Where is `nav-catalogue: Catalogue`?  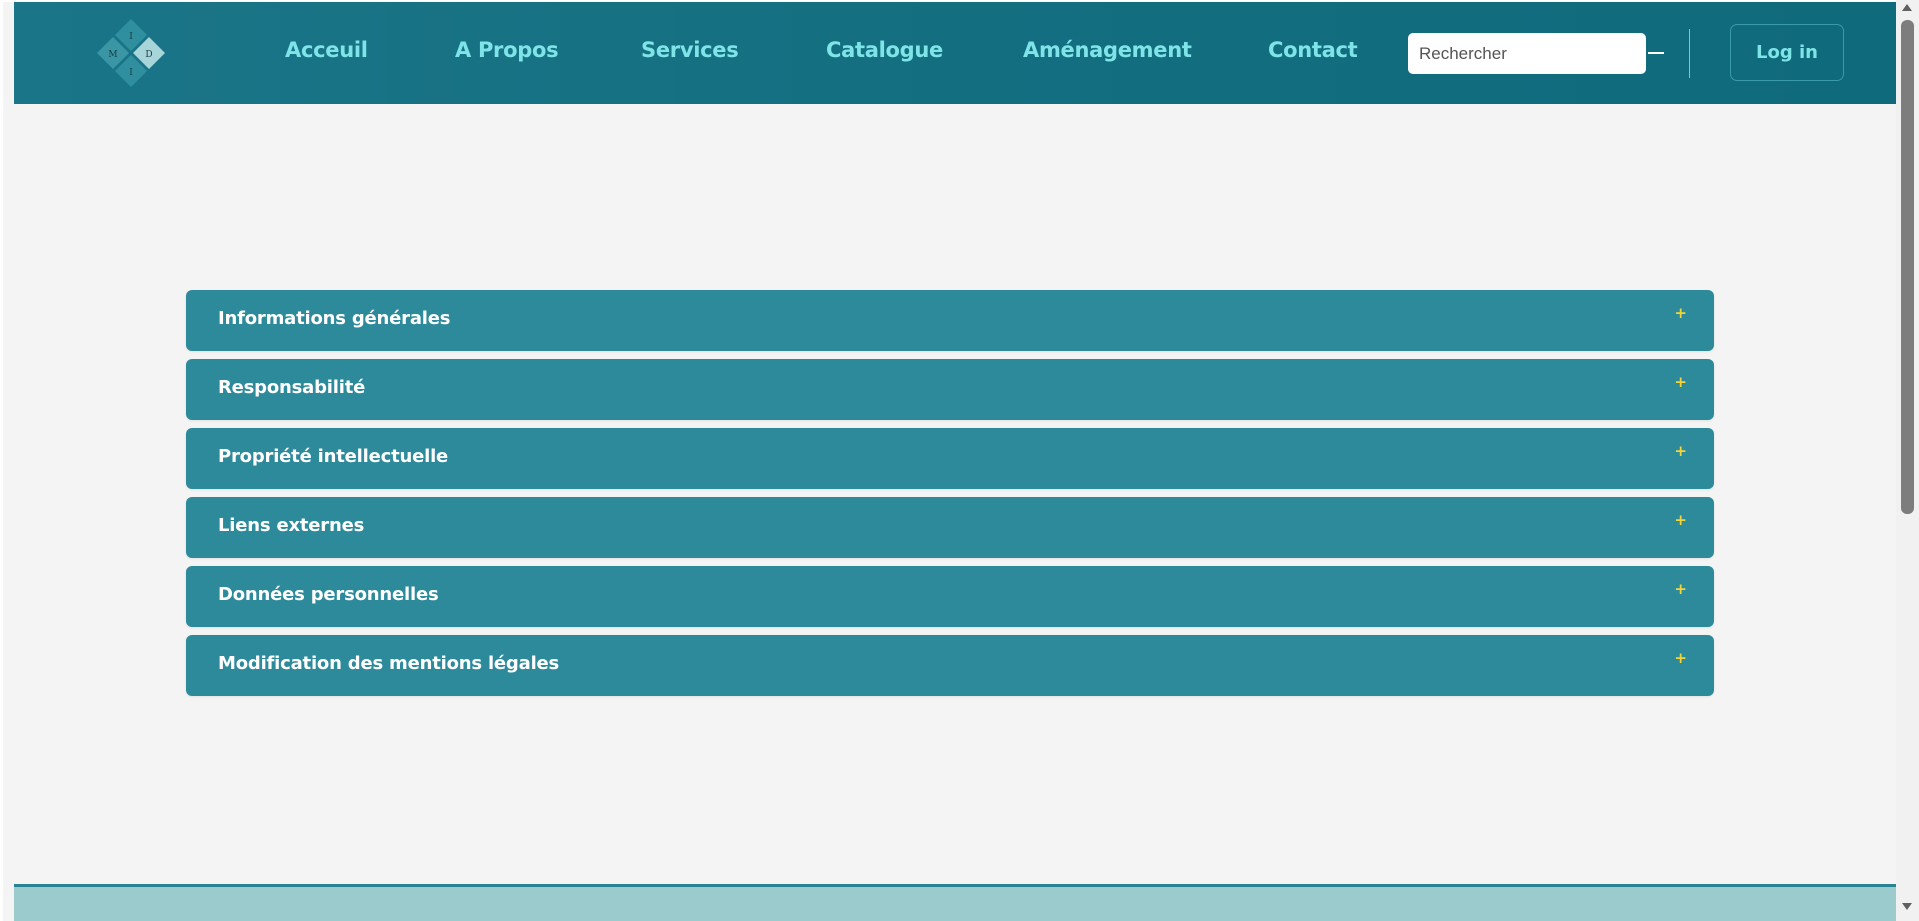 nav-catalogue: Catalogue is located at coordinates (884, 50).